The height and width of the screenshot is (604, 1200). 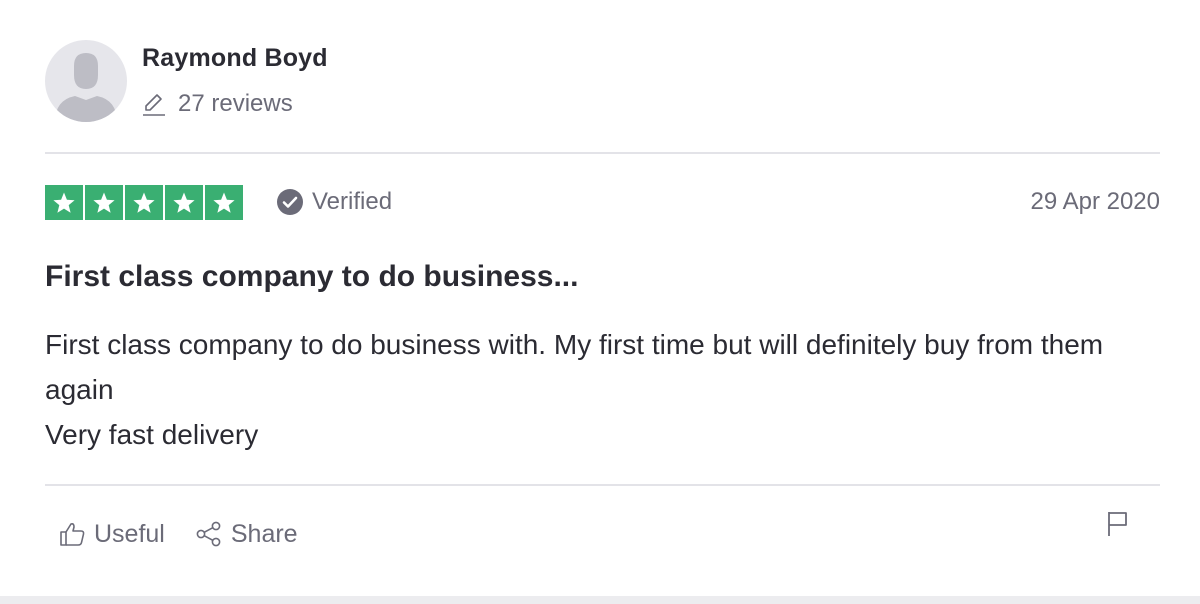 What do you see at coordinates (290, 202) in the screenshot?
I see `check-circle-icon` at bounding box center [290, 202].